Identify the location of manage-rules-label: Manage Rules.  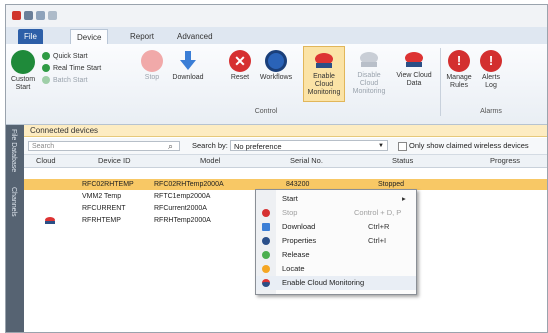
(459, 81).